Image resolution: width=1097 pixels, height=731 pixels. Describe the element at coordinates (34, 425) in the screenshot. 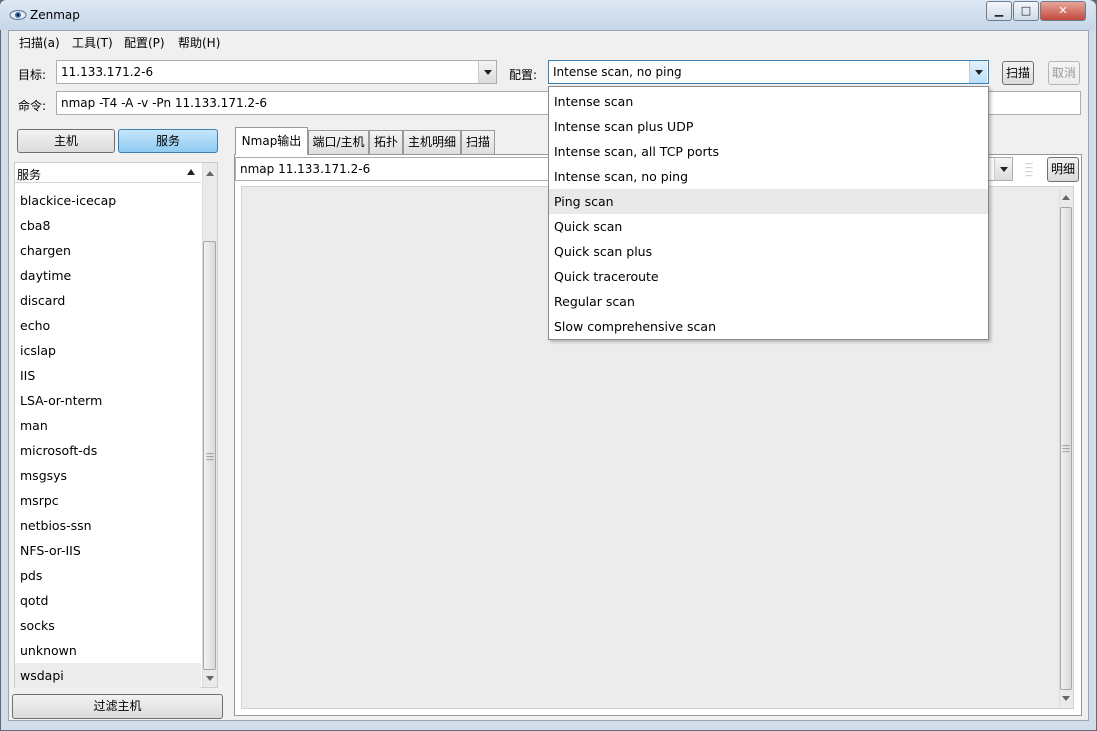

I see `service-list-item: man` at that location.